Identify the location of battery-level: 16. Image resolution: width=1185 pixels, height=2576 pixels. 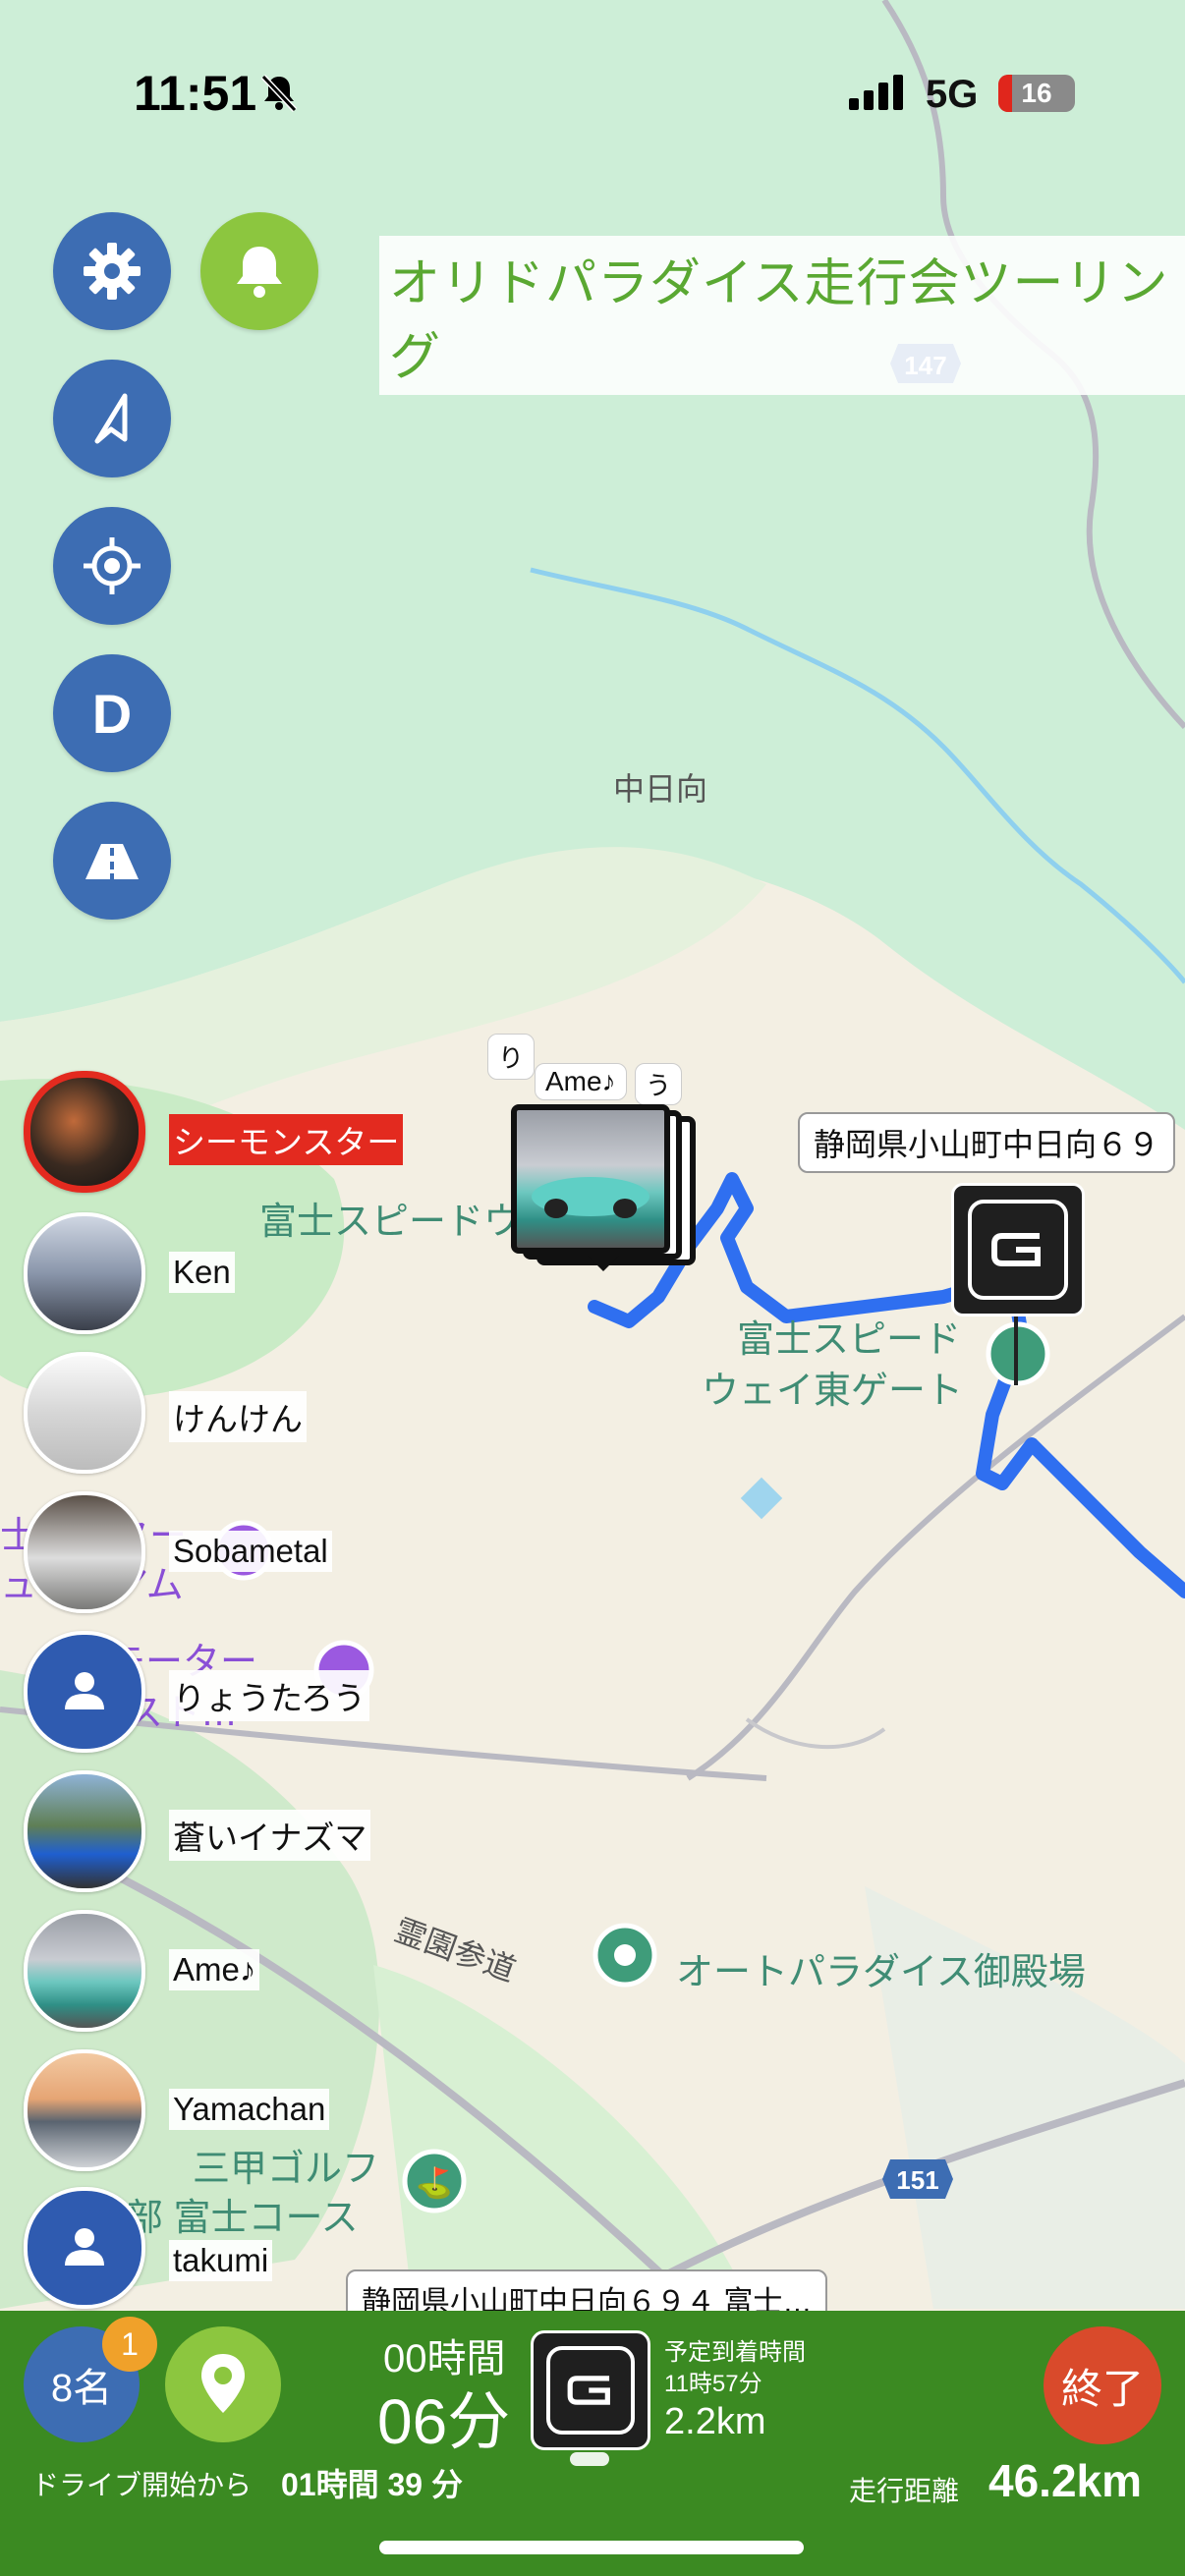
(1037, 93).